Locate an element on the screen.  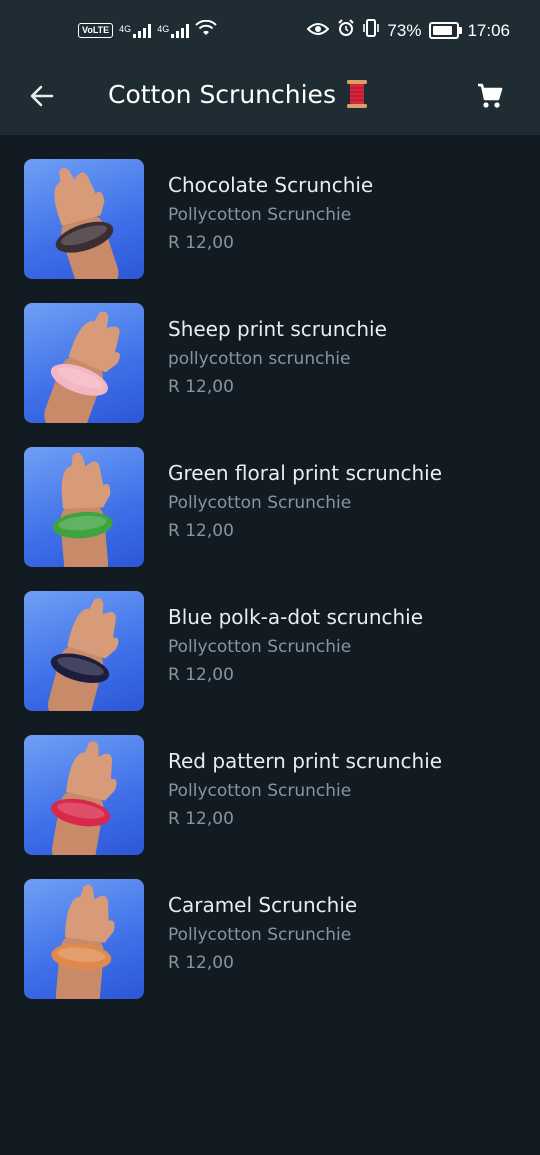
wifi-icon is located at coordinates (206, 30).